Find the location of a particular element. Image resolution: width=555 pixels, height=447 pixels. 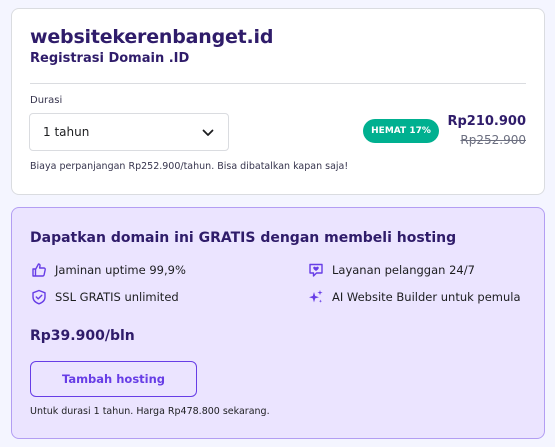

duration-select: 1 tahun is located at coordinates (129, 132).